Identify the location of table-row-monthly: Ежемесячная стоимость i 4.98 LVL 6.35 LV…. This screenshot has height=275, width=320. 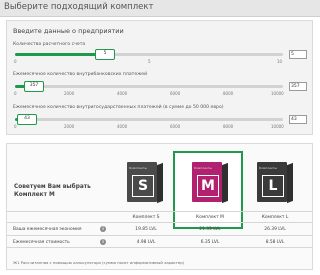
(159, 241).